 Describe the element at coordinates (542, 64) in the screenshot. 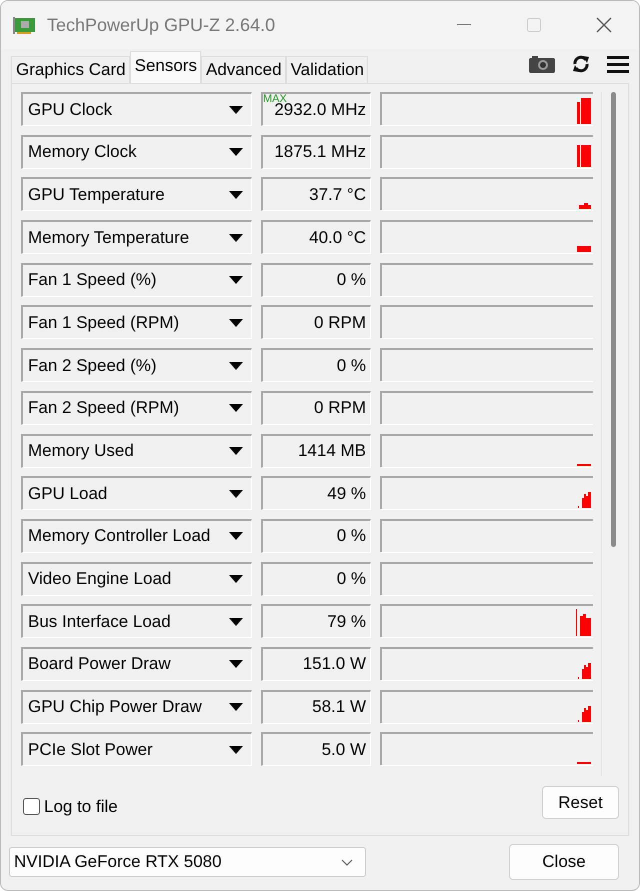

I see `camera-icon` at that location.